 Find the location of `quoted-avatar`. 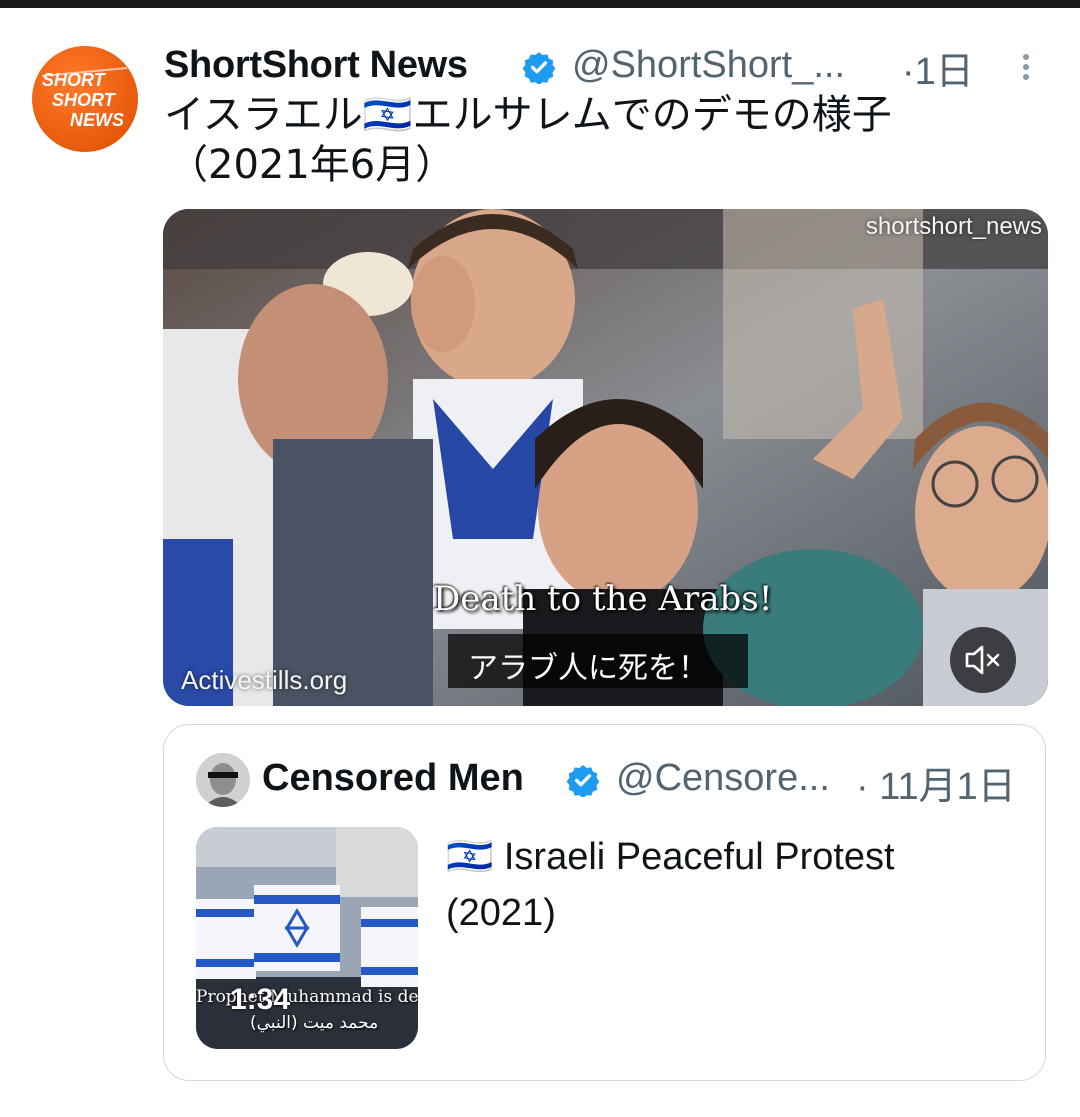

quoted-avatar is located at coordinates (223, 780).